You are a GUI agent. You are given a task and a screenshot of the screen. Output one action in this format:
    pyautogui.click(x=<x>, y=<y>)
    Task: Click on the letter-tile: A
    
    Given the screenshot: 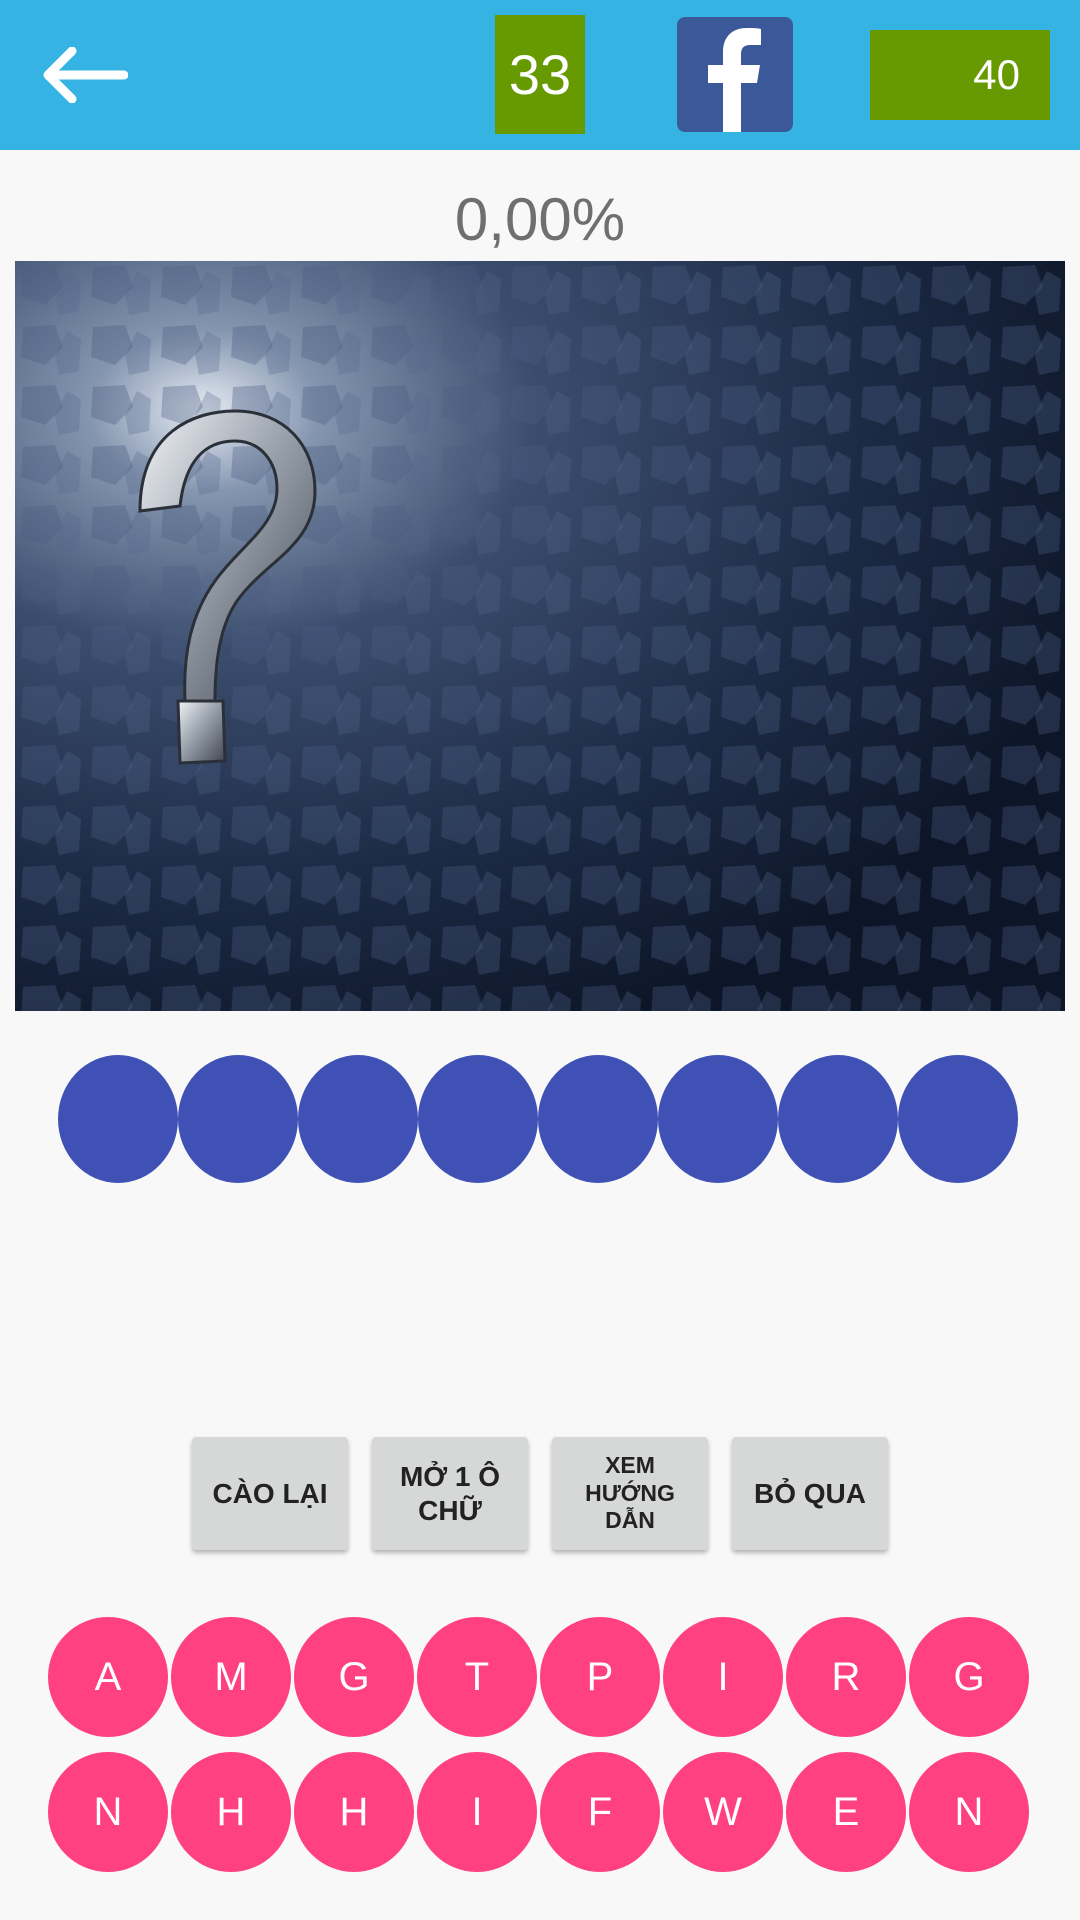 What is the action you would take?
    pyautogui.click(x=108, y=1677)
    